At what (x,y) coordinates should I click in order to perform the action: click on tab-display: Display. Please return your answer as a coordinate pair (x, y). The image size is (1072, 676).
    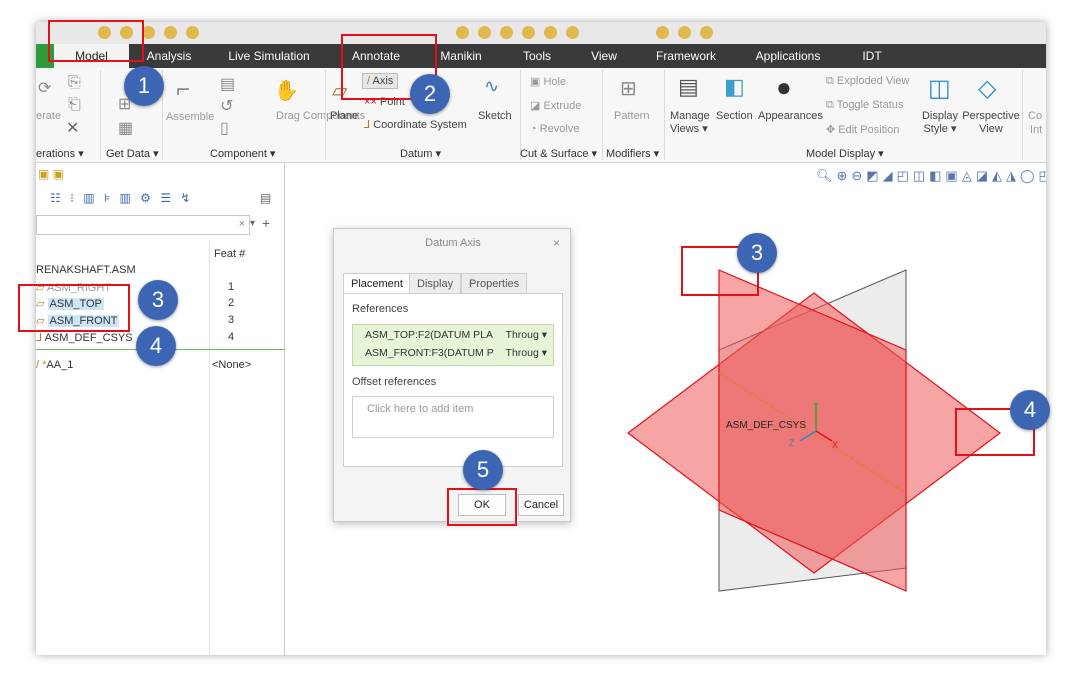
    Looking at the image, I should click on (435, 283).